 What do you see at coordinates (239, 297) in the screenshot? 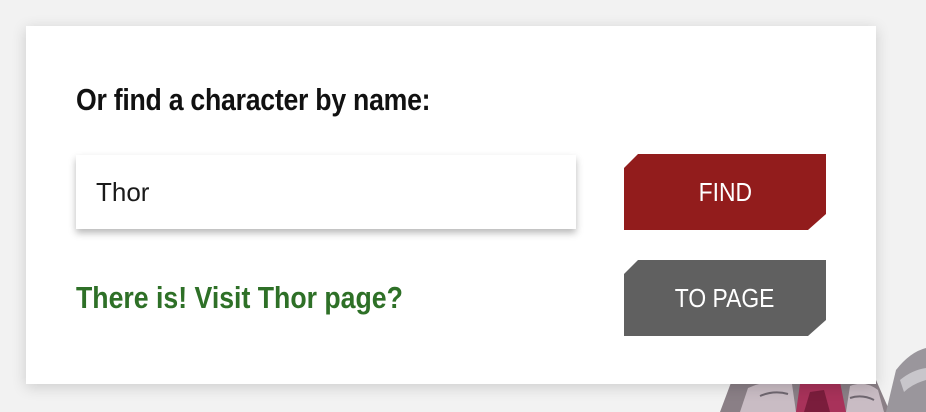
I see `search-result-message: There is! Visit Thor page?` at bounding box center [239, 297].